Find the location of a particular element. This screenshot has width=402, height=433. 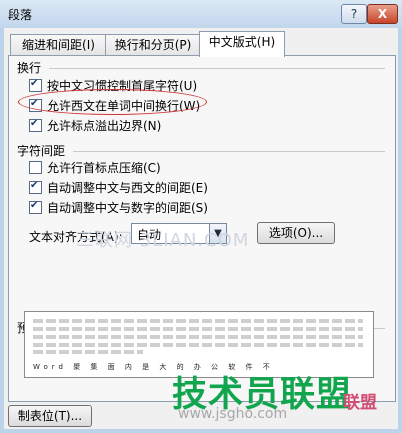

checkbox-auto-space-numbers is located at coordinates (35, 207).